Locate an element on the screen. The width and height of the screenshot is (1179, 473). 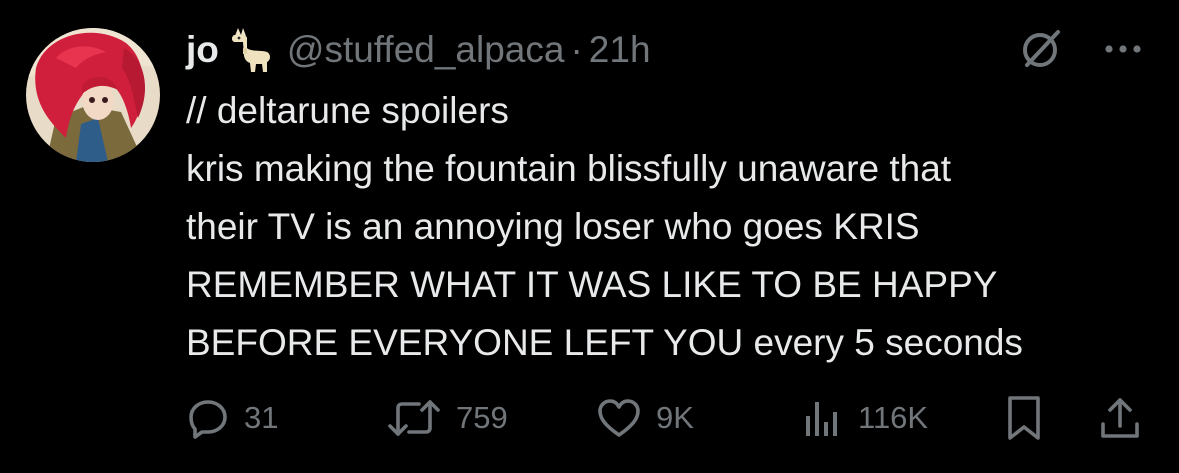
timestamp: 21h is located at coordinates (620, 50).